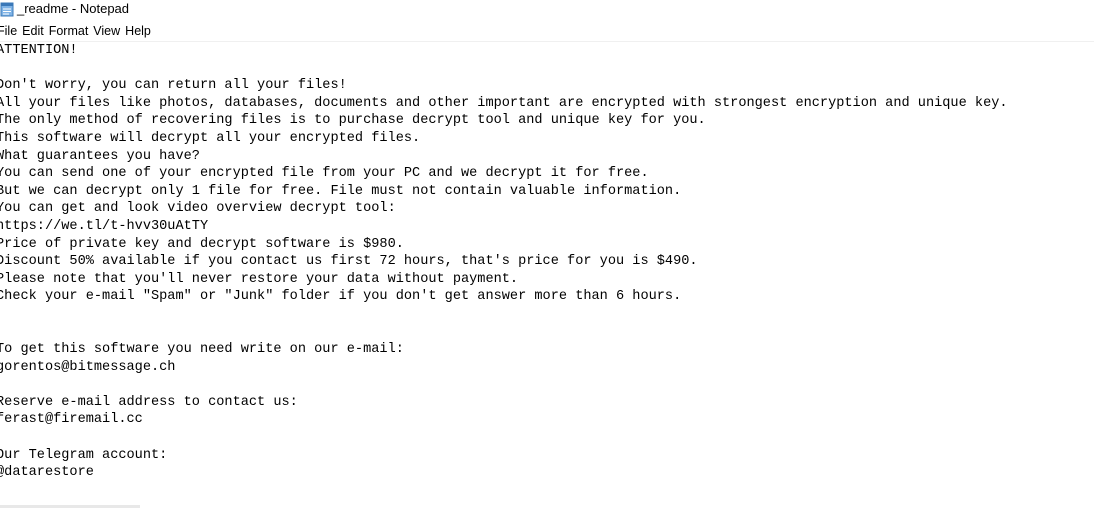 The image size is (1094, 508). I want to click on menu-help: Help, so click(138, 32).